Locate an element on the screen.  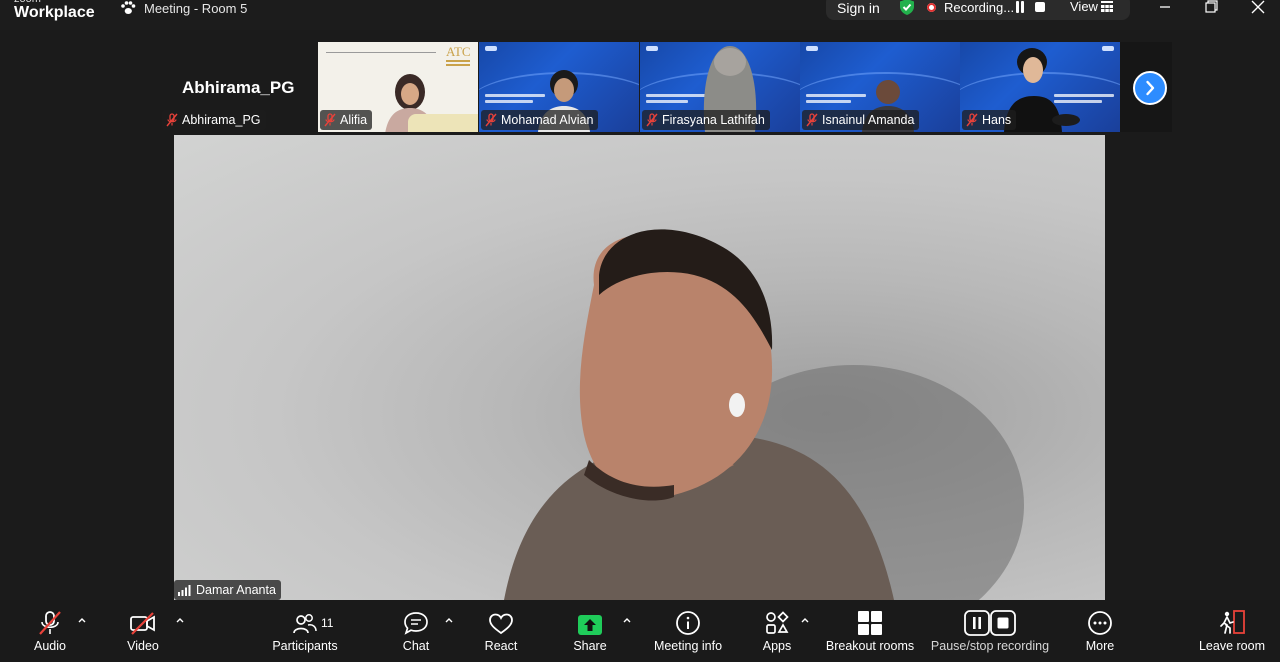
chat-button: Chat is located at coordinates (416, 631).